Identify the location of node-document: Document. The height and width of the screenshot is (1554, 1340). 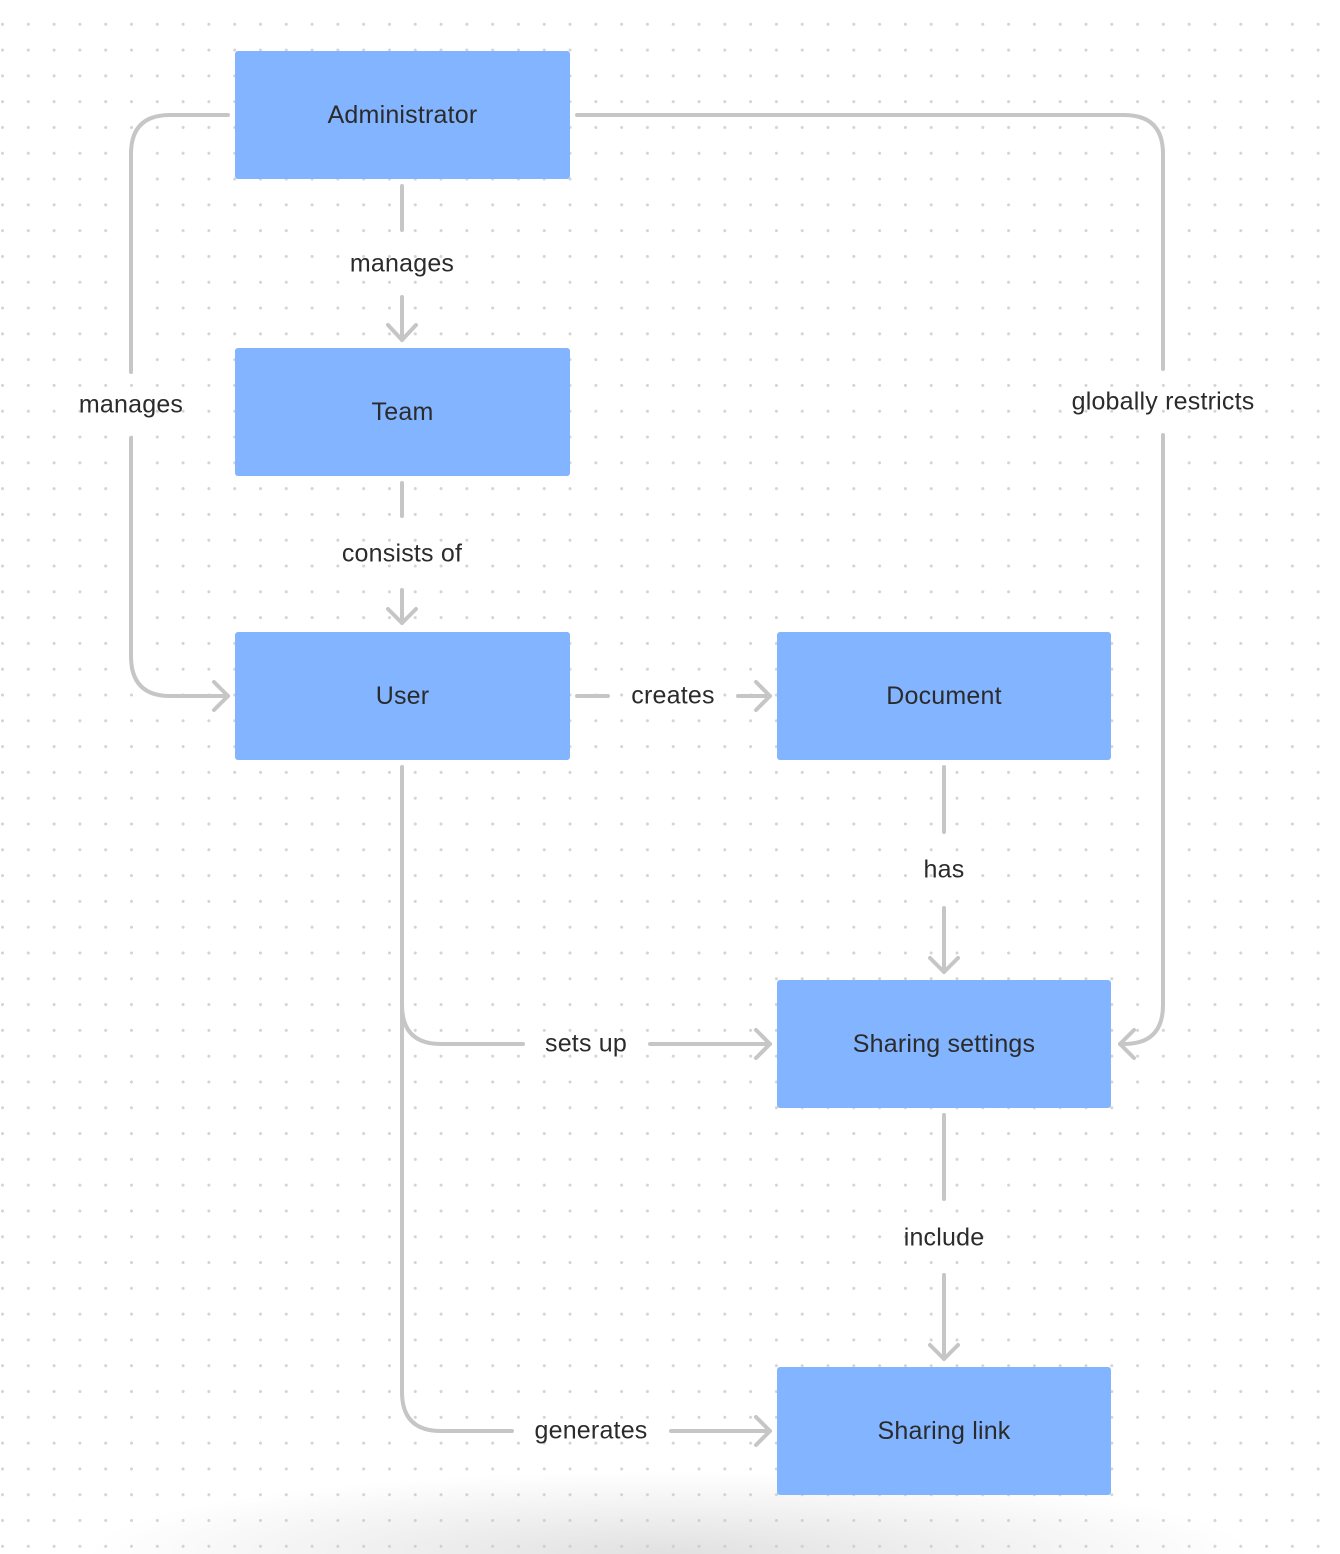
(944, 696).